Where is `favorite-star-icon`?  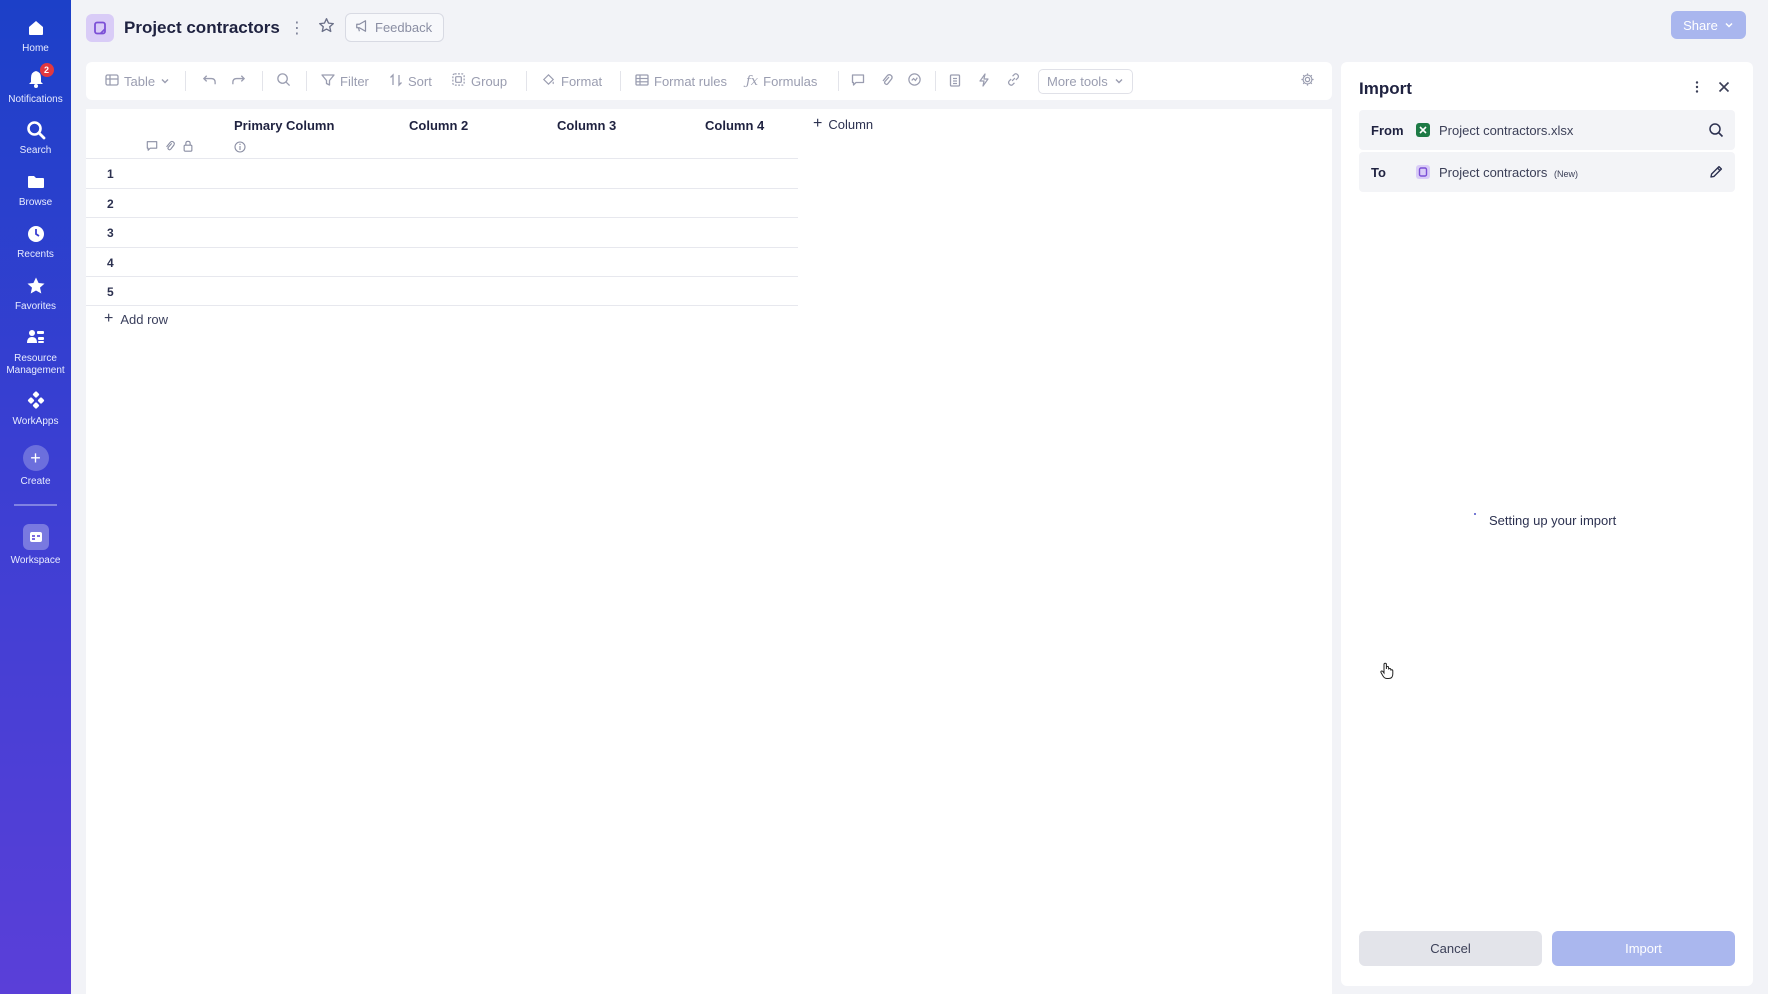
favorite-star-icon is located at coordinates (326, 28).